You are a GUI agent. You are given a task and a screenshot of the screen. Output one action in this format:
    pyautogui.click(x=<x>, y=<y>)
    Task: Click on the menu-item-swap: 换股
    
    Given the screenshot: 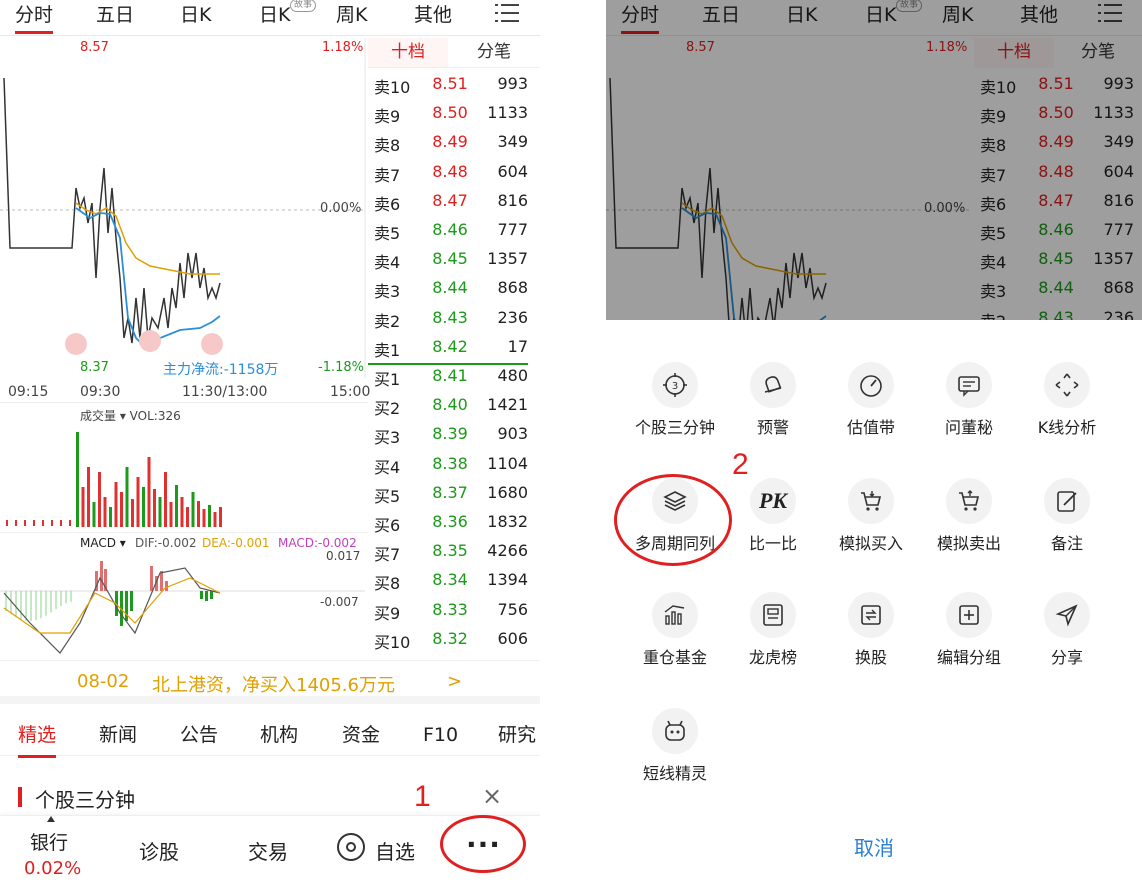 What is the action you would take?
    pyautogui.click(x=871, y=630)
    